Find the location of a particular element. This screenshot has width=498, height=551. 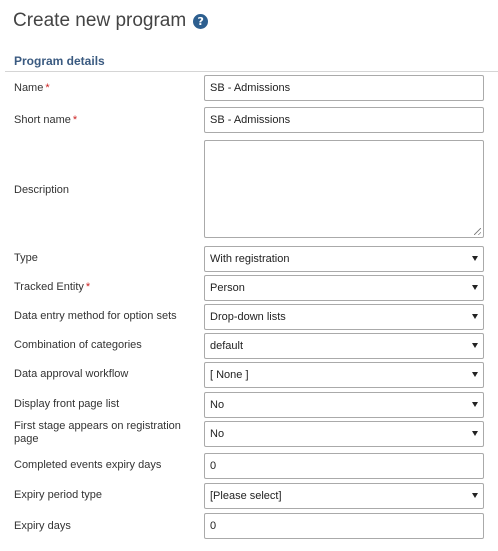

approval-workflow-select: [ None ] is located at coordinates (344, 375).